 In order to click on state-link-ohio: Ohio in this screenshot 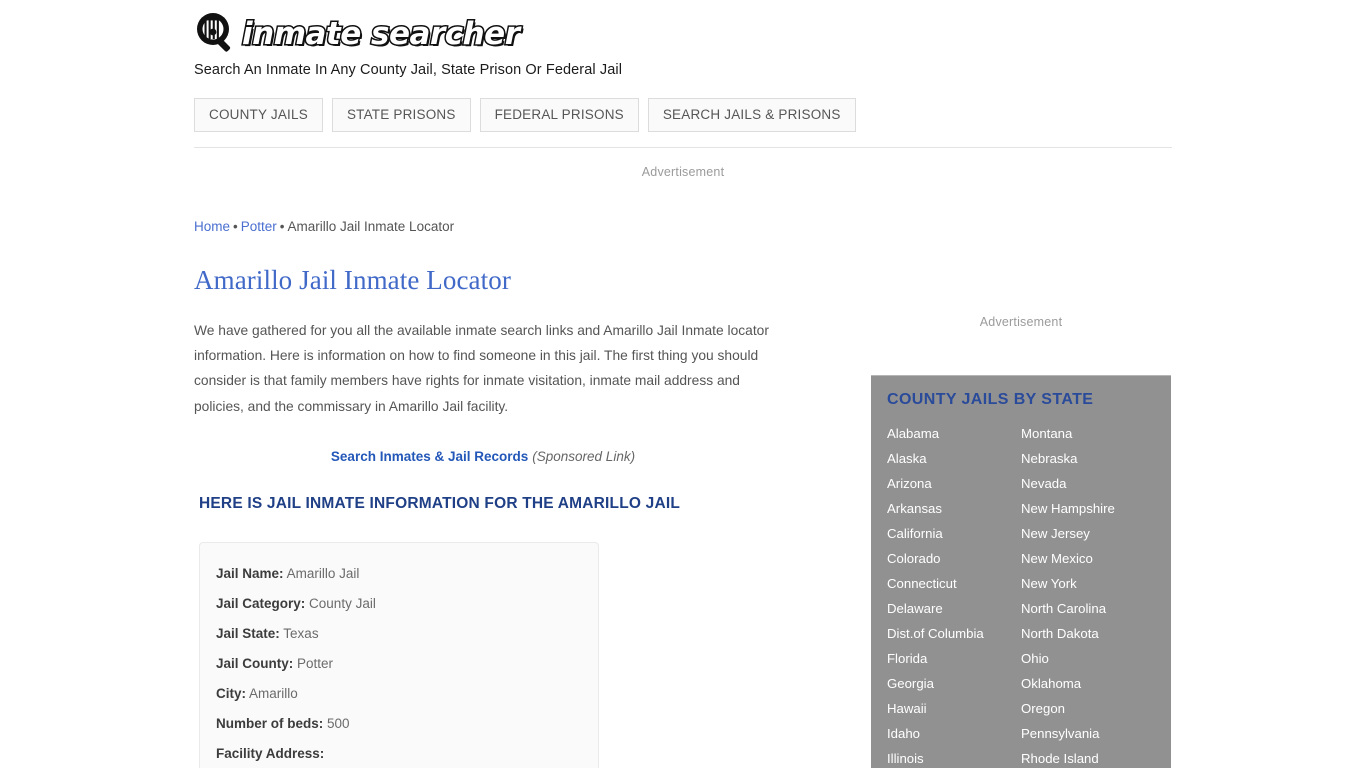, I will do `click(1088, 658)`.